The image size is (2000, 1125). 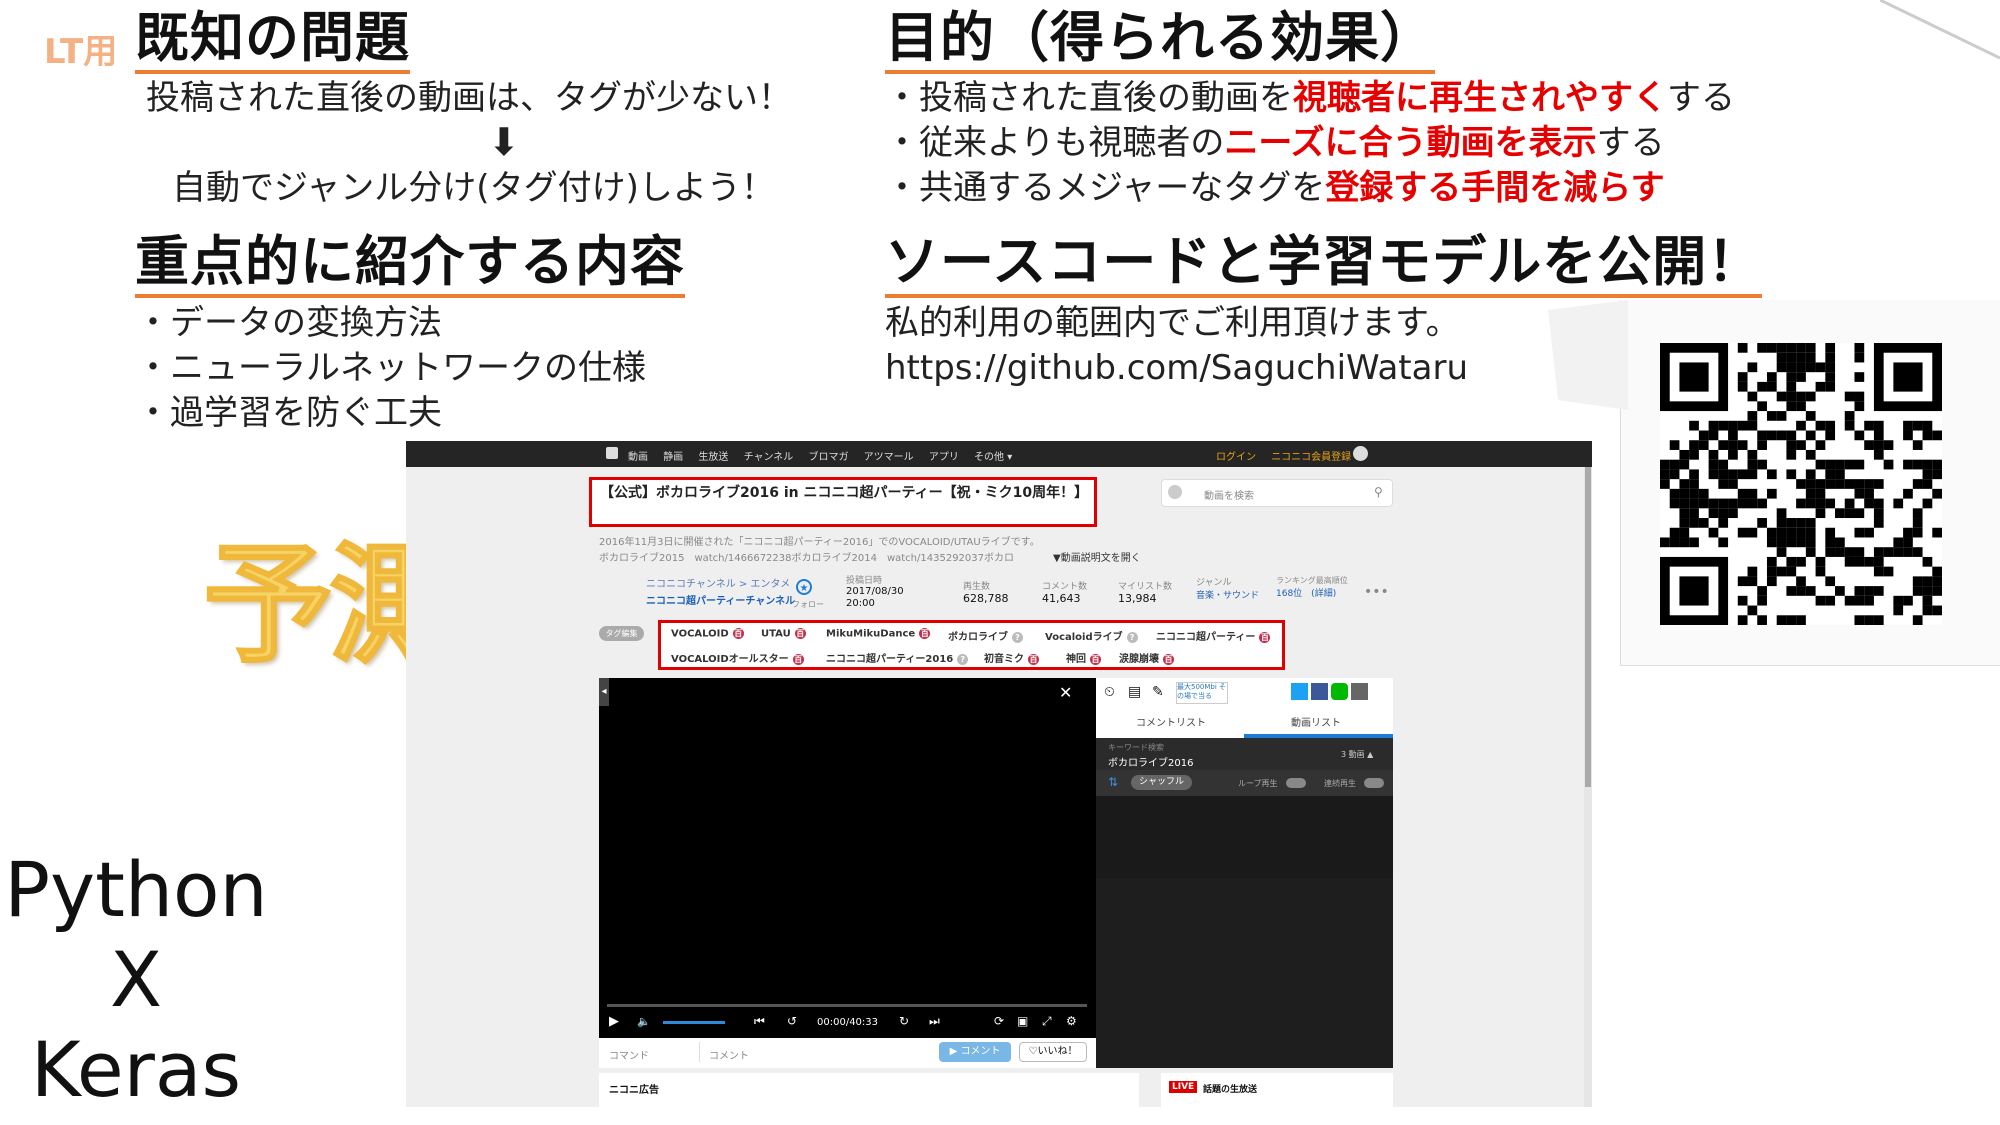 What do you see at coordinates (638, 457) in the screenshot?
I see `nav-douga: 動画` at bounding box center [638, 457].